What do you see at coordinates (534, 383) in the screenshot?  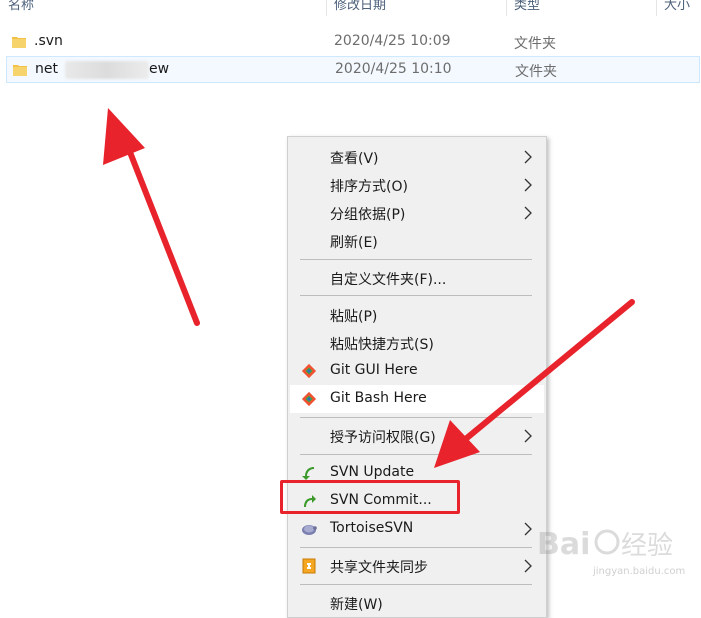 I see `annotation-arrow-down` at bounding box center [534, 383].